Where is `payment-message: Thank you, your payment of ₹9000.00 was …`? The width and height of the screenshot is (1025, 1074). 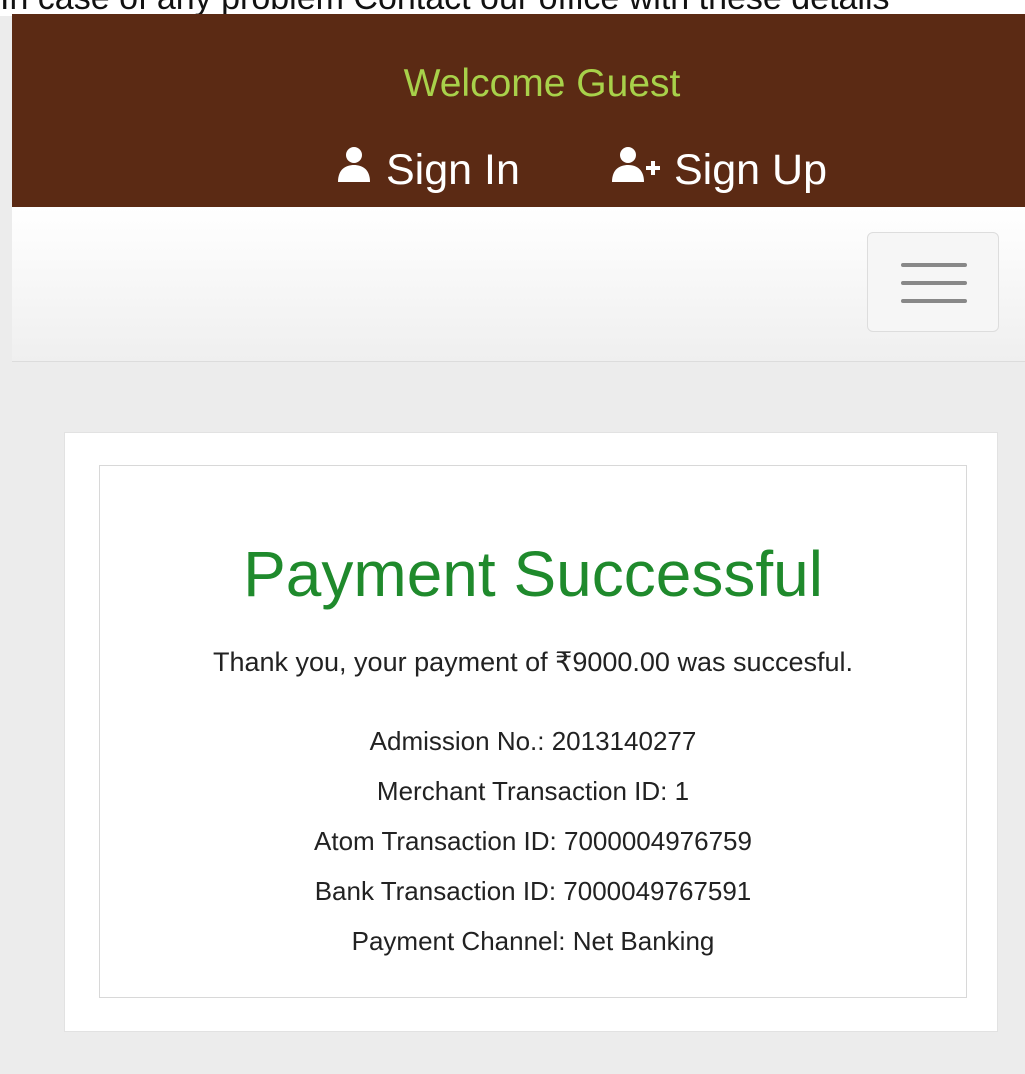
payment-message: Thank you, your payment of ₹9000.00 was … is located at coordinates (533, 662).